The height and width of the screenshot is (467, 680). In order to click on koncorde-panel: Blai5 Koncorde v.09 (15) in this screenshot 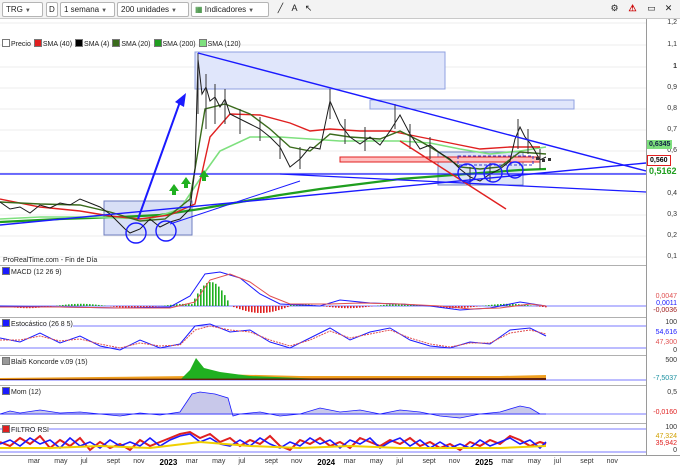, I will do `click(323, 370)`.